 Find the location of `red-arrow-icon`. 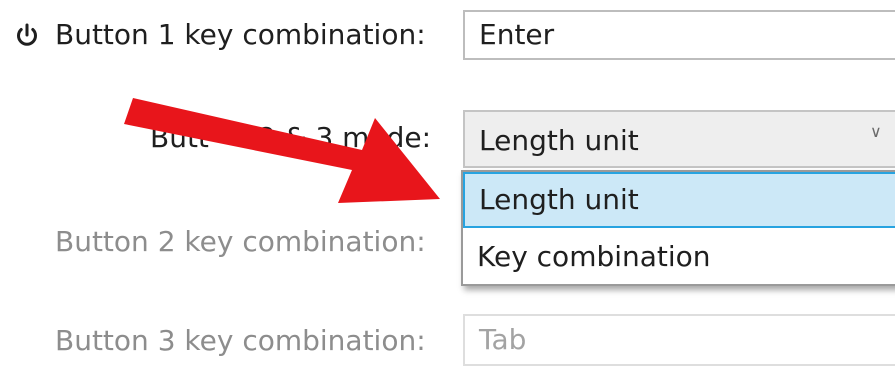

red-arrow-icon is located at coordinates (282, 150).